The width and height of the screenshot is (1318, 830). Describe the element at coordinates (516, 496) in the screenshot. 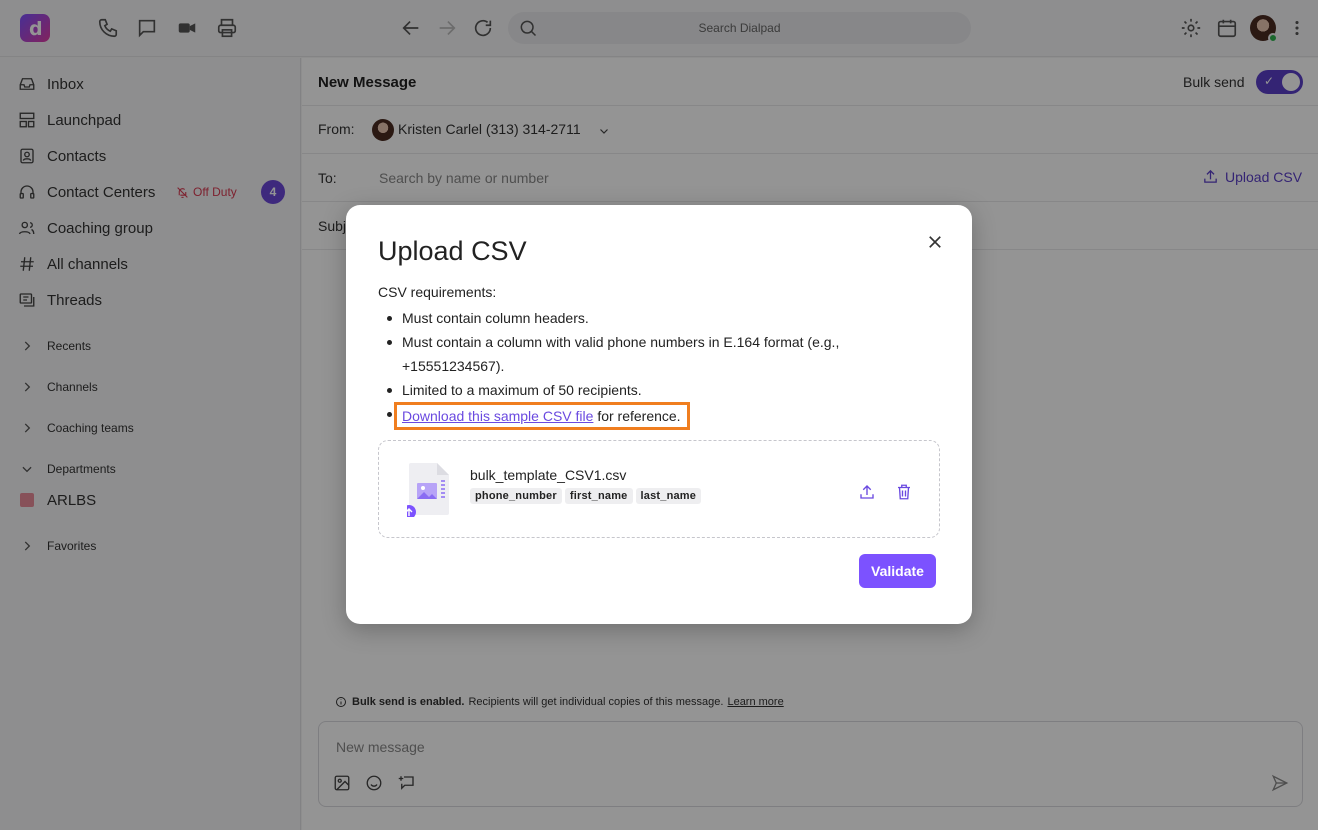

I see `column-chip: phone_number` at that location.